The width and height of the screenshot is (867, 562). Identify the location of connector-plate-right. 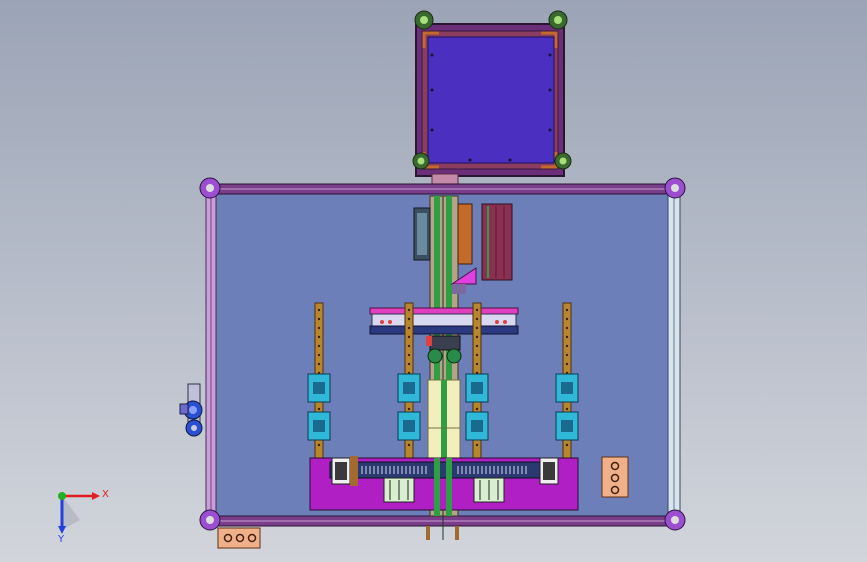
(615, 477).